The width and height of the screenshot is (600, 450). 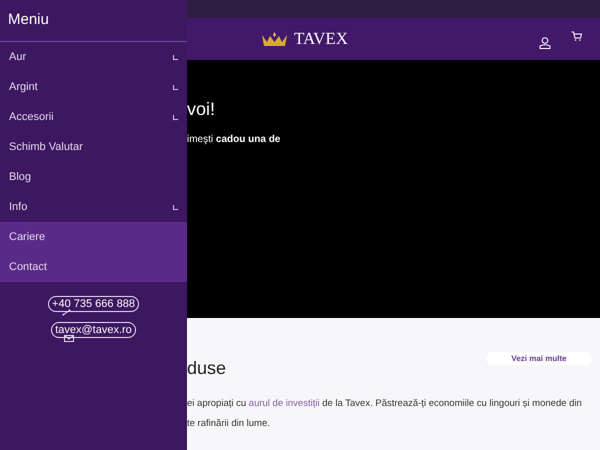 What do you see at coordinates (93, 117) in the screenshot?
I see `menu-item: Accesorii` at bounding box center [93, 117].